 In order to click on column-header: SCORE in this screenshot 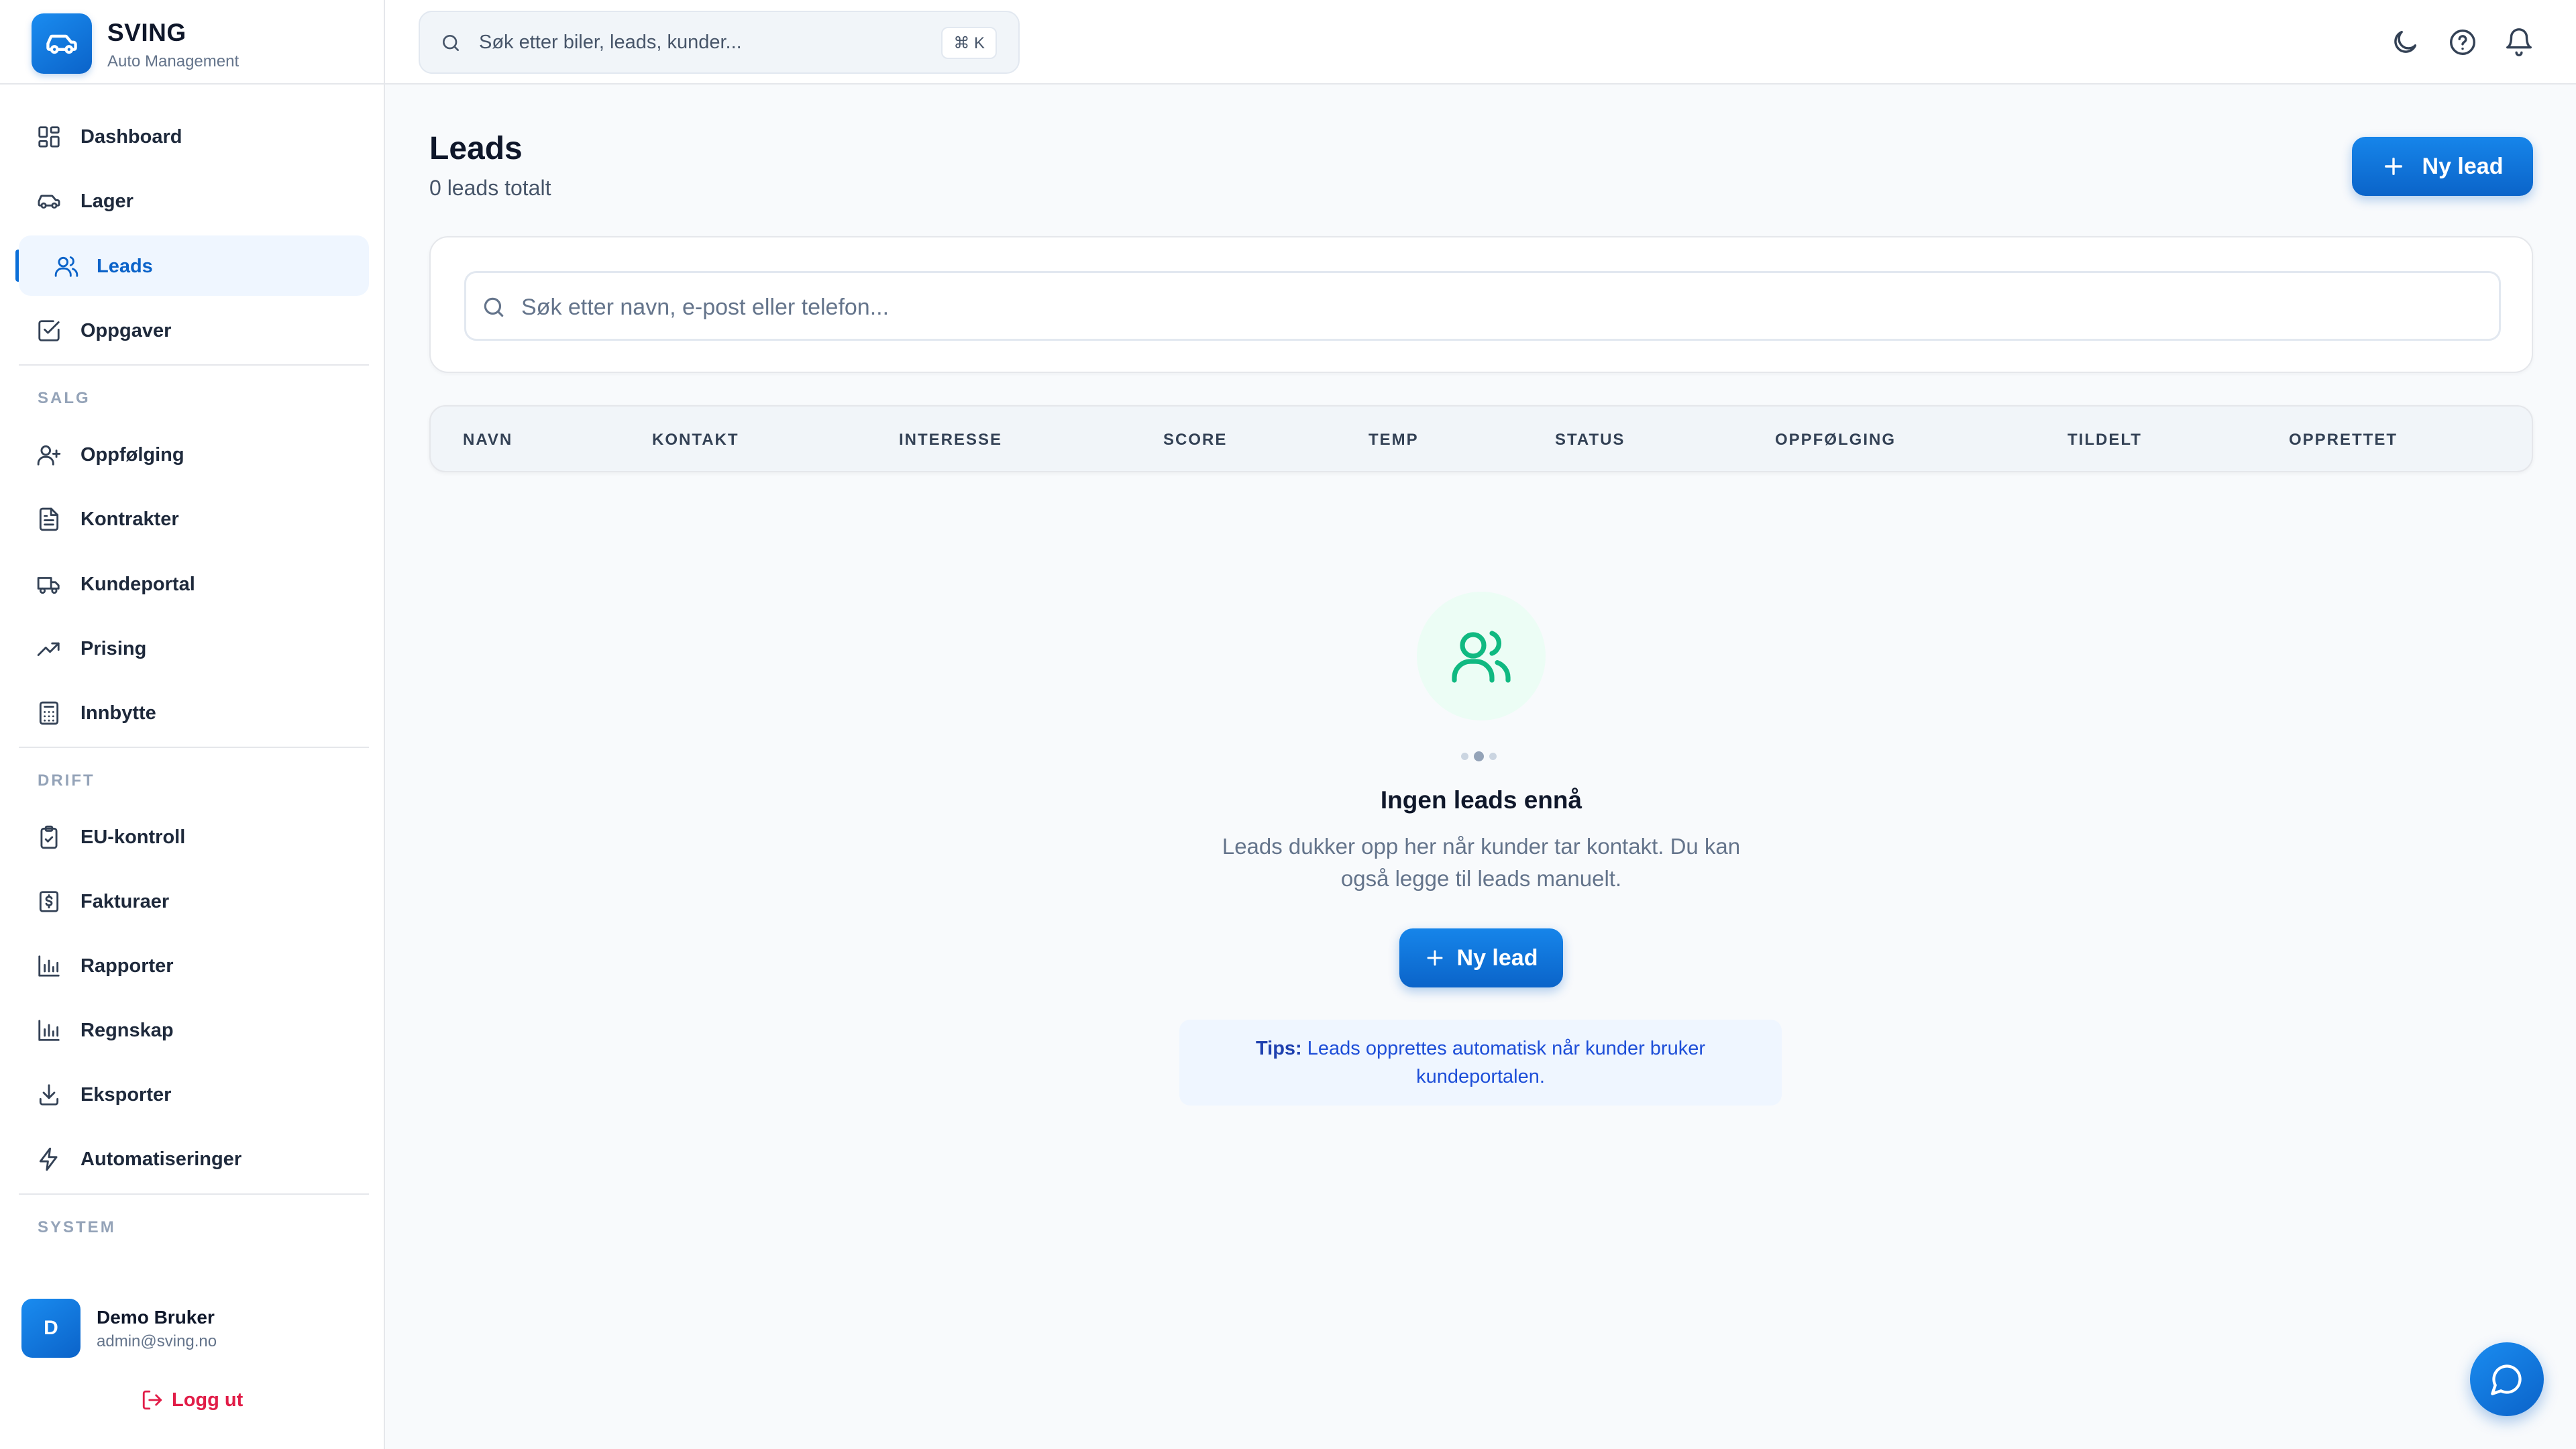, I will do `click(1195, 440)`.